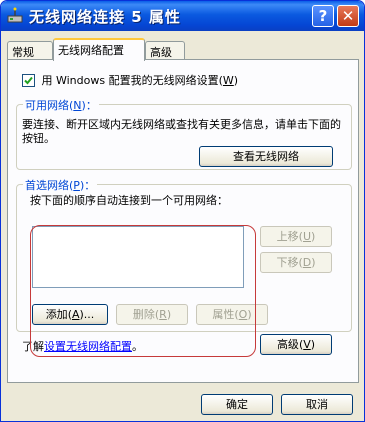 Image resolution: width=365 pixels, height=422 pixels. I want to click on learn-more-text: 了解设置无线网络配置。, so click(82, 346).